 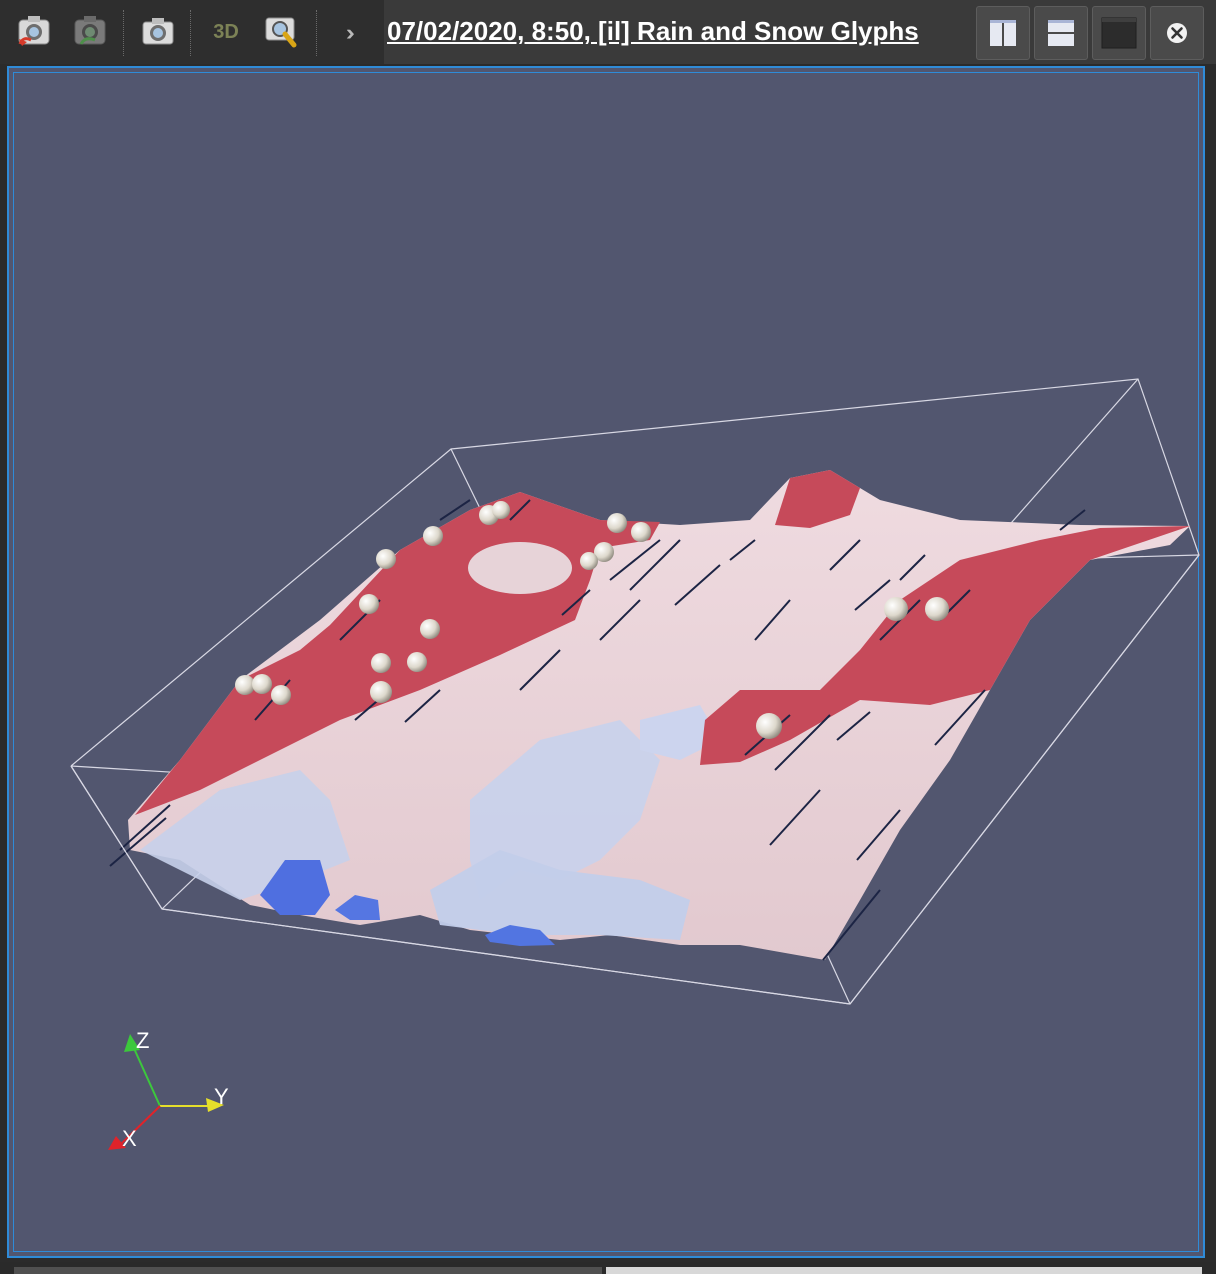 What do you see at coordinates (904, 1270) in the screenshot?
I see `scrollbar-thumb` at bounding box center [904, 1270].